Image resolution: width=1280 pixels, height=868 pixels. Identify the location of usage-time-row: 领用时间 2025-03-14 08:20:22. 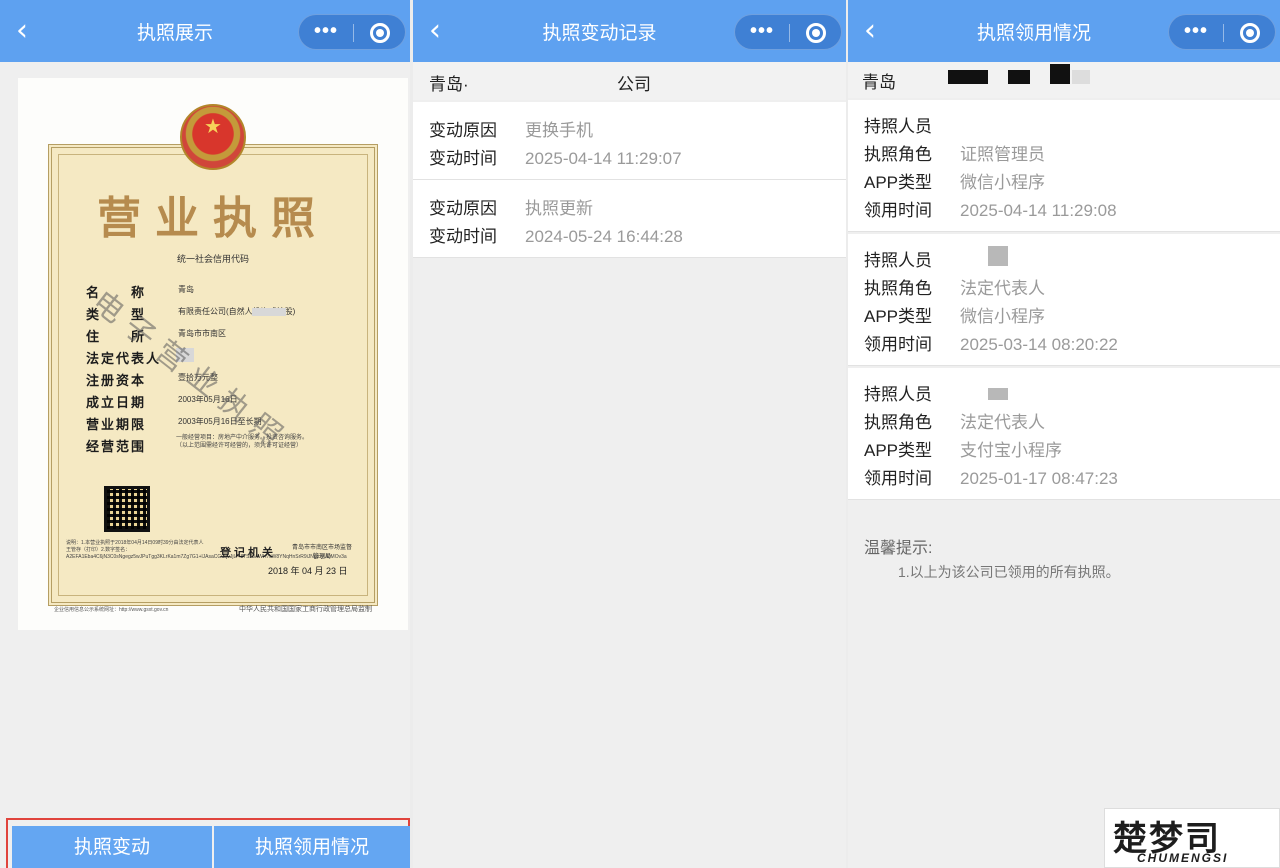
(991, 342).